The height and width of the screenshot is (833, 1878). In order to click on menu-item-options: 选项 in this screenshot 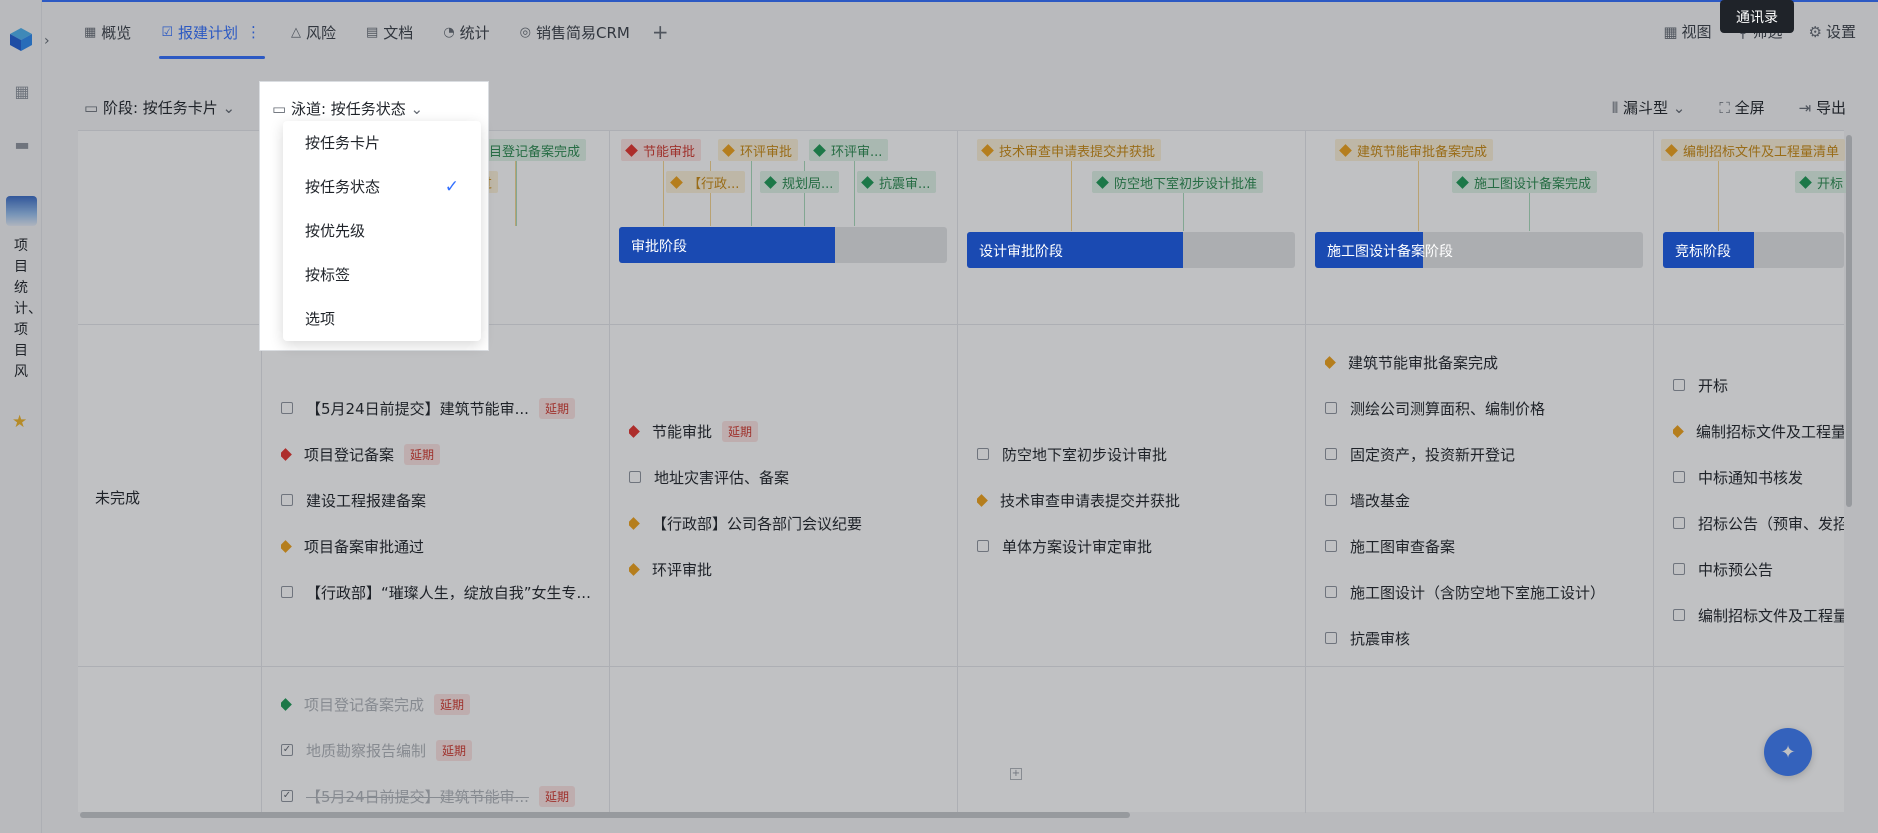, I will do `click(382, 323)`.